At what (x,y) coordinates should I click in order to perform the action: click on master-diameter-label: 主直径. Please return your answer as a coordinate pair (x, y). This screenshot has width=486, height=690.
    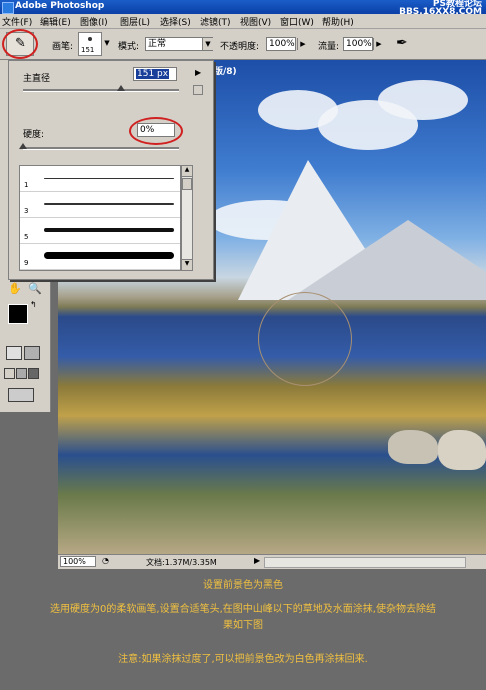
    Looking at the image, I should click on (37, 79).